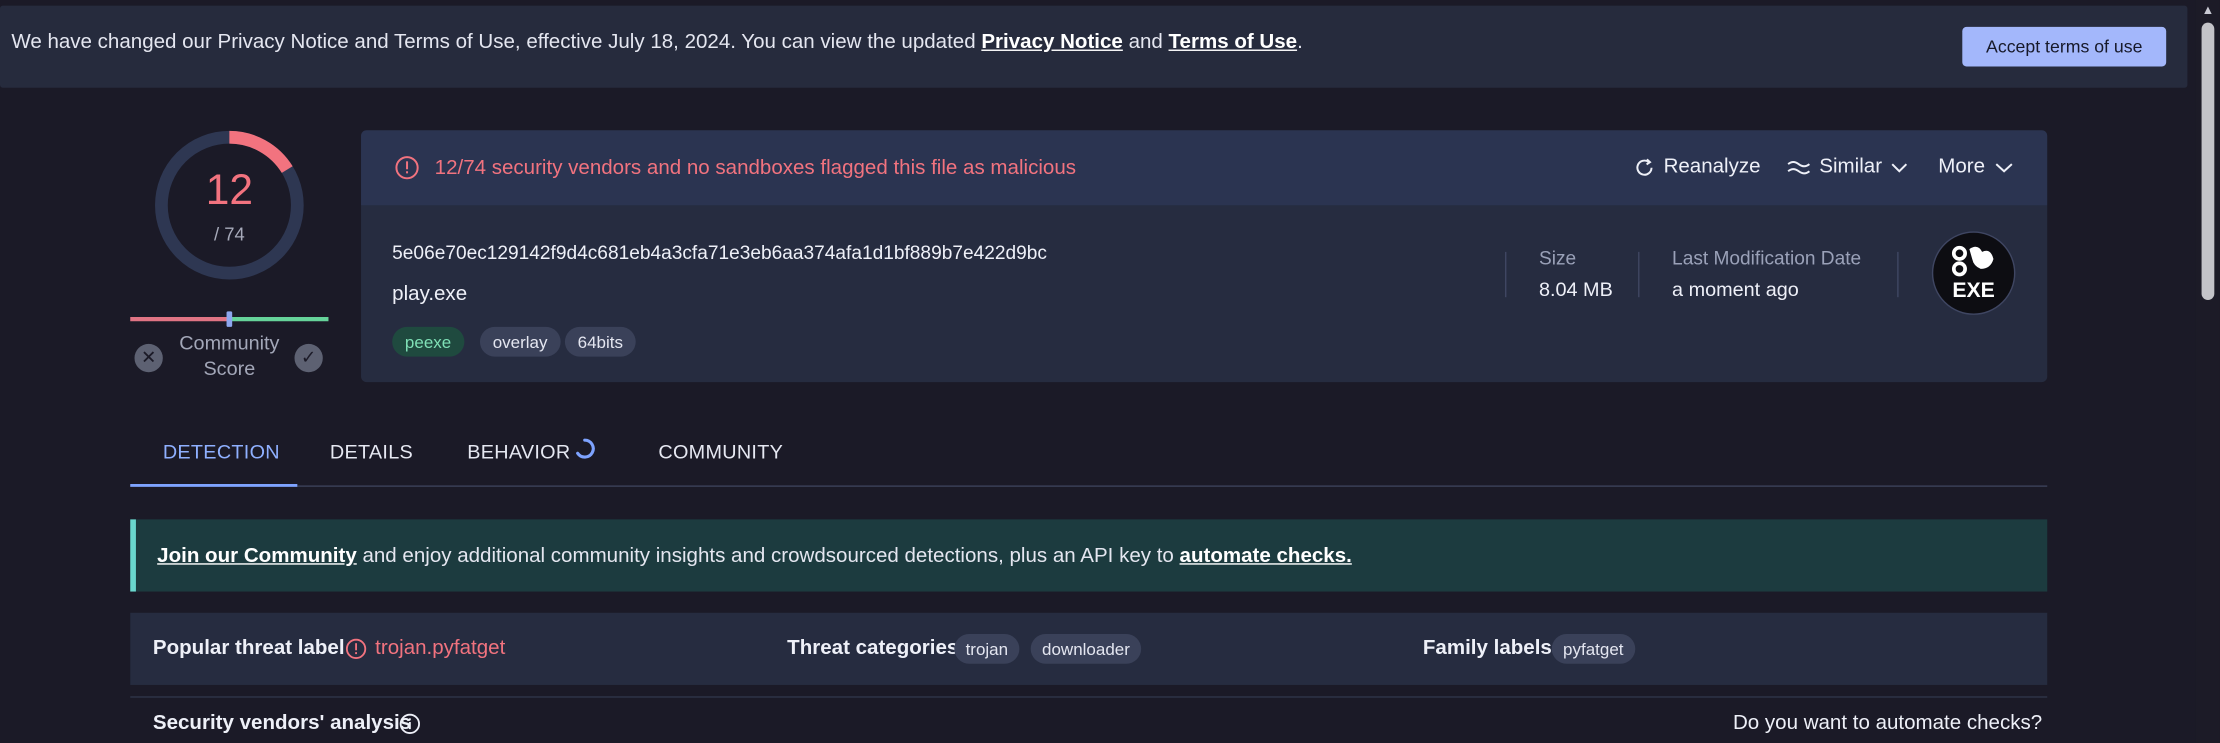 This screenshot has height=743, width=2220. What do you see at coordinates (520, 341) in the screenshot?
I see `file-tag: overlay` at bounding box center [520, 341].